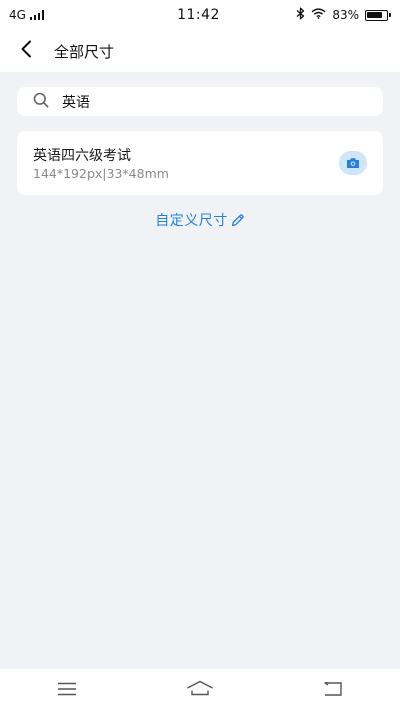 Image resolution: width=400 pixels, height=711 pixels. I want to click on search-box, so click(200, 101).